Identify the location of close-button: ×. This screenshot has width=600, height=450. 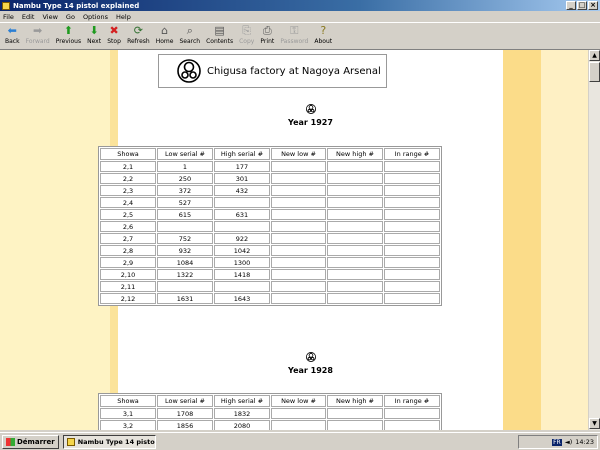
(593, 5).